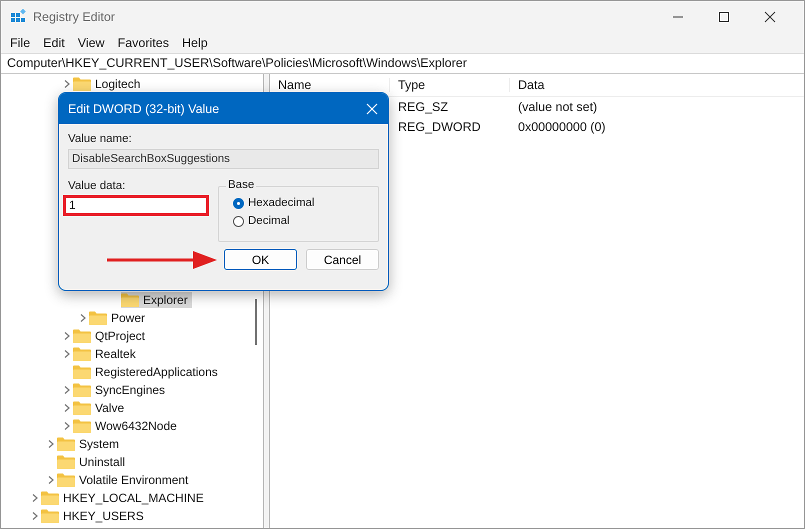 The width and height of the screenshot is (805, 529). Describe the element at coordinates (67, 84) in the screenshot. I see `chevron-icon` at that location.